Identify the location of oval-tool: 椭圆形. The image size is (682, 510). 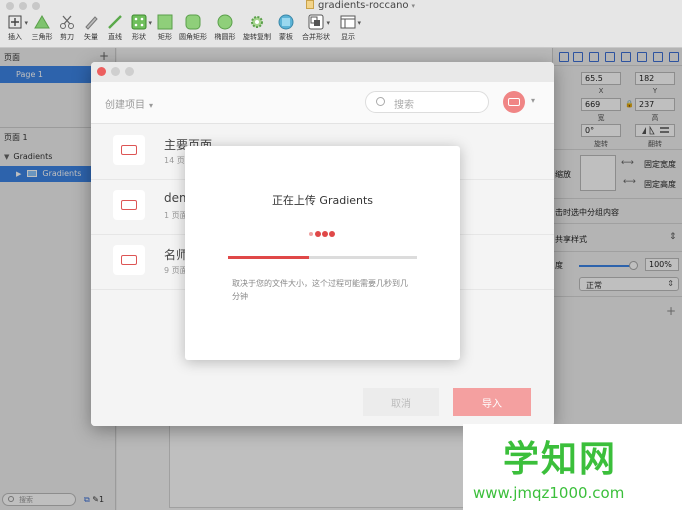
(225, 28).